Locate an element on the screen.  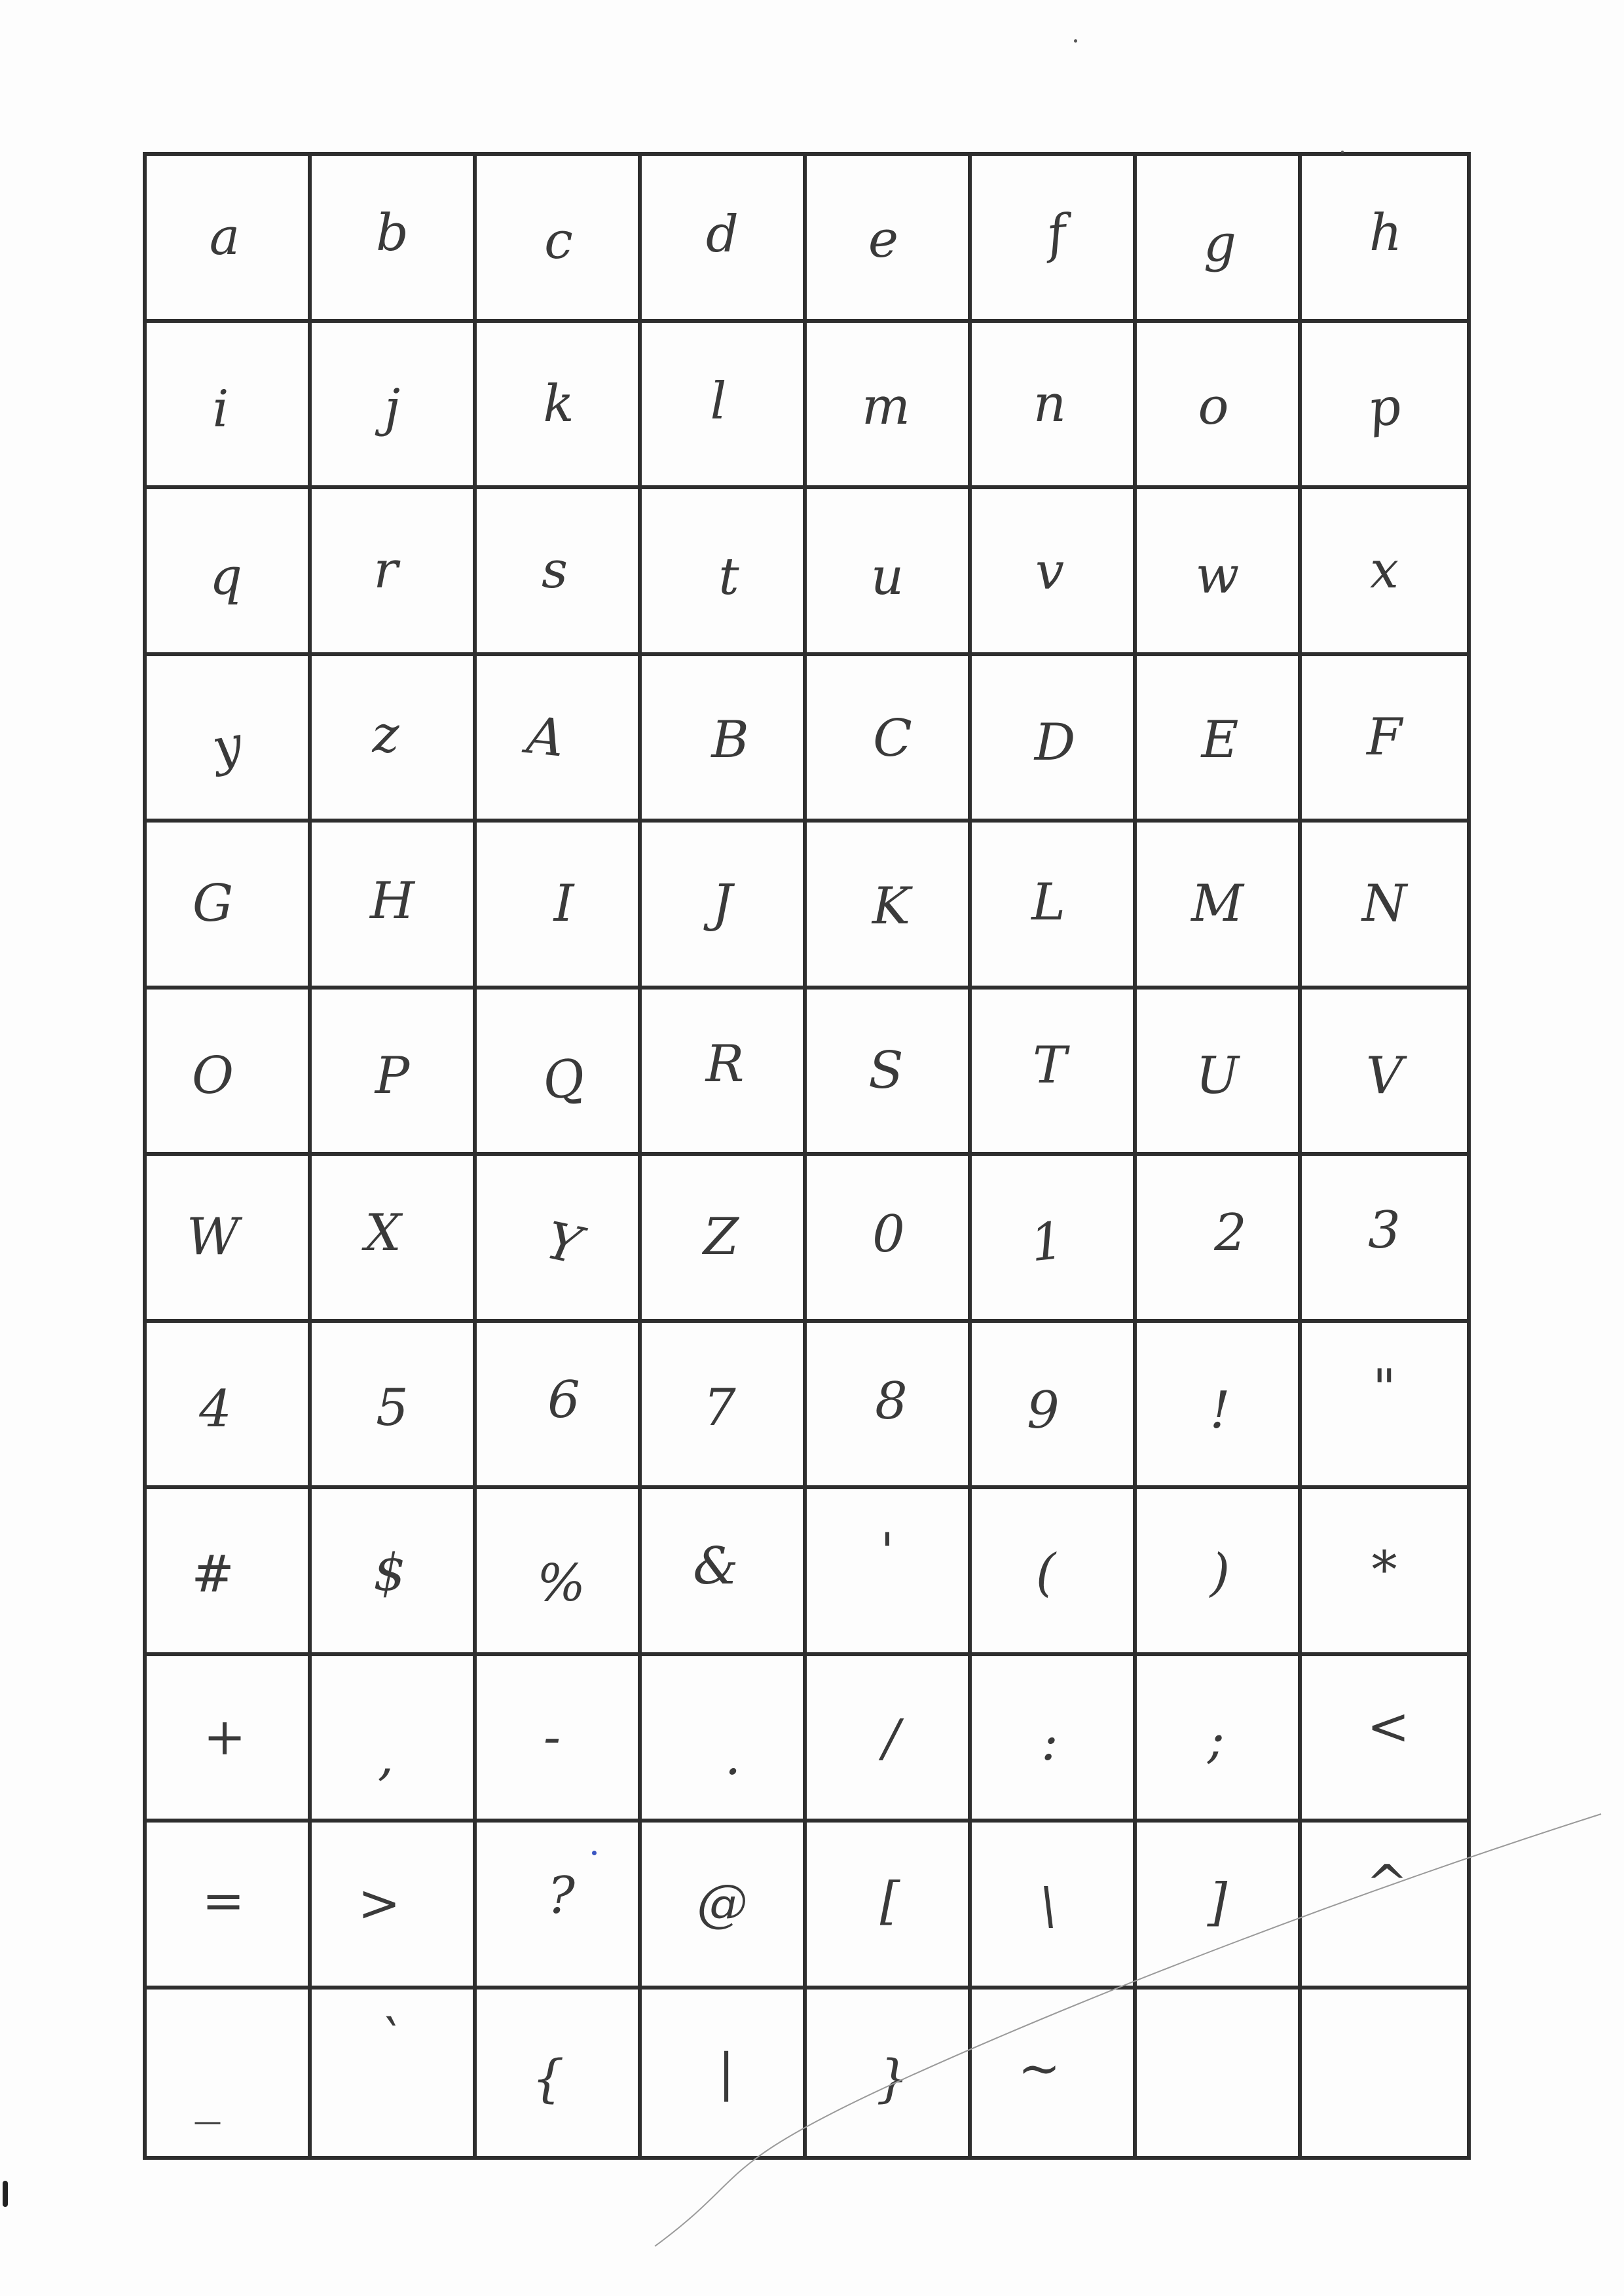
grid-cell: H is located at coordinates (394, 907).